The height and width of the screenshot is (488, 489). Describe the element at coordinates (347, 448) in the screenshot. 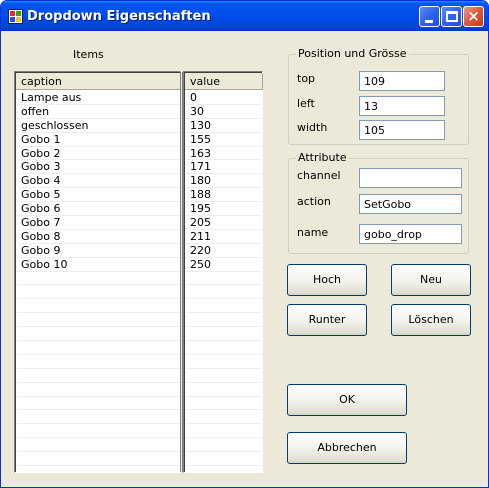

I see `abbrechen-button: Abbrechen` at that location.